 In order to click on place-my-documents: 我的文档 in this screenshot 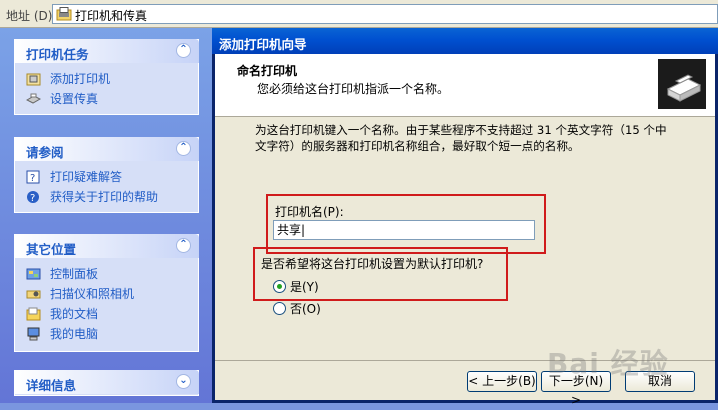, I will do `click(106, 314)`.